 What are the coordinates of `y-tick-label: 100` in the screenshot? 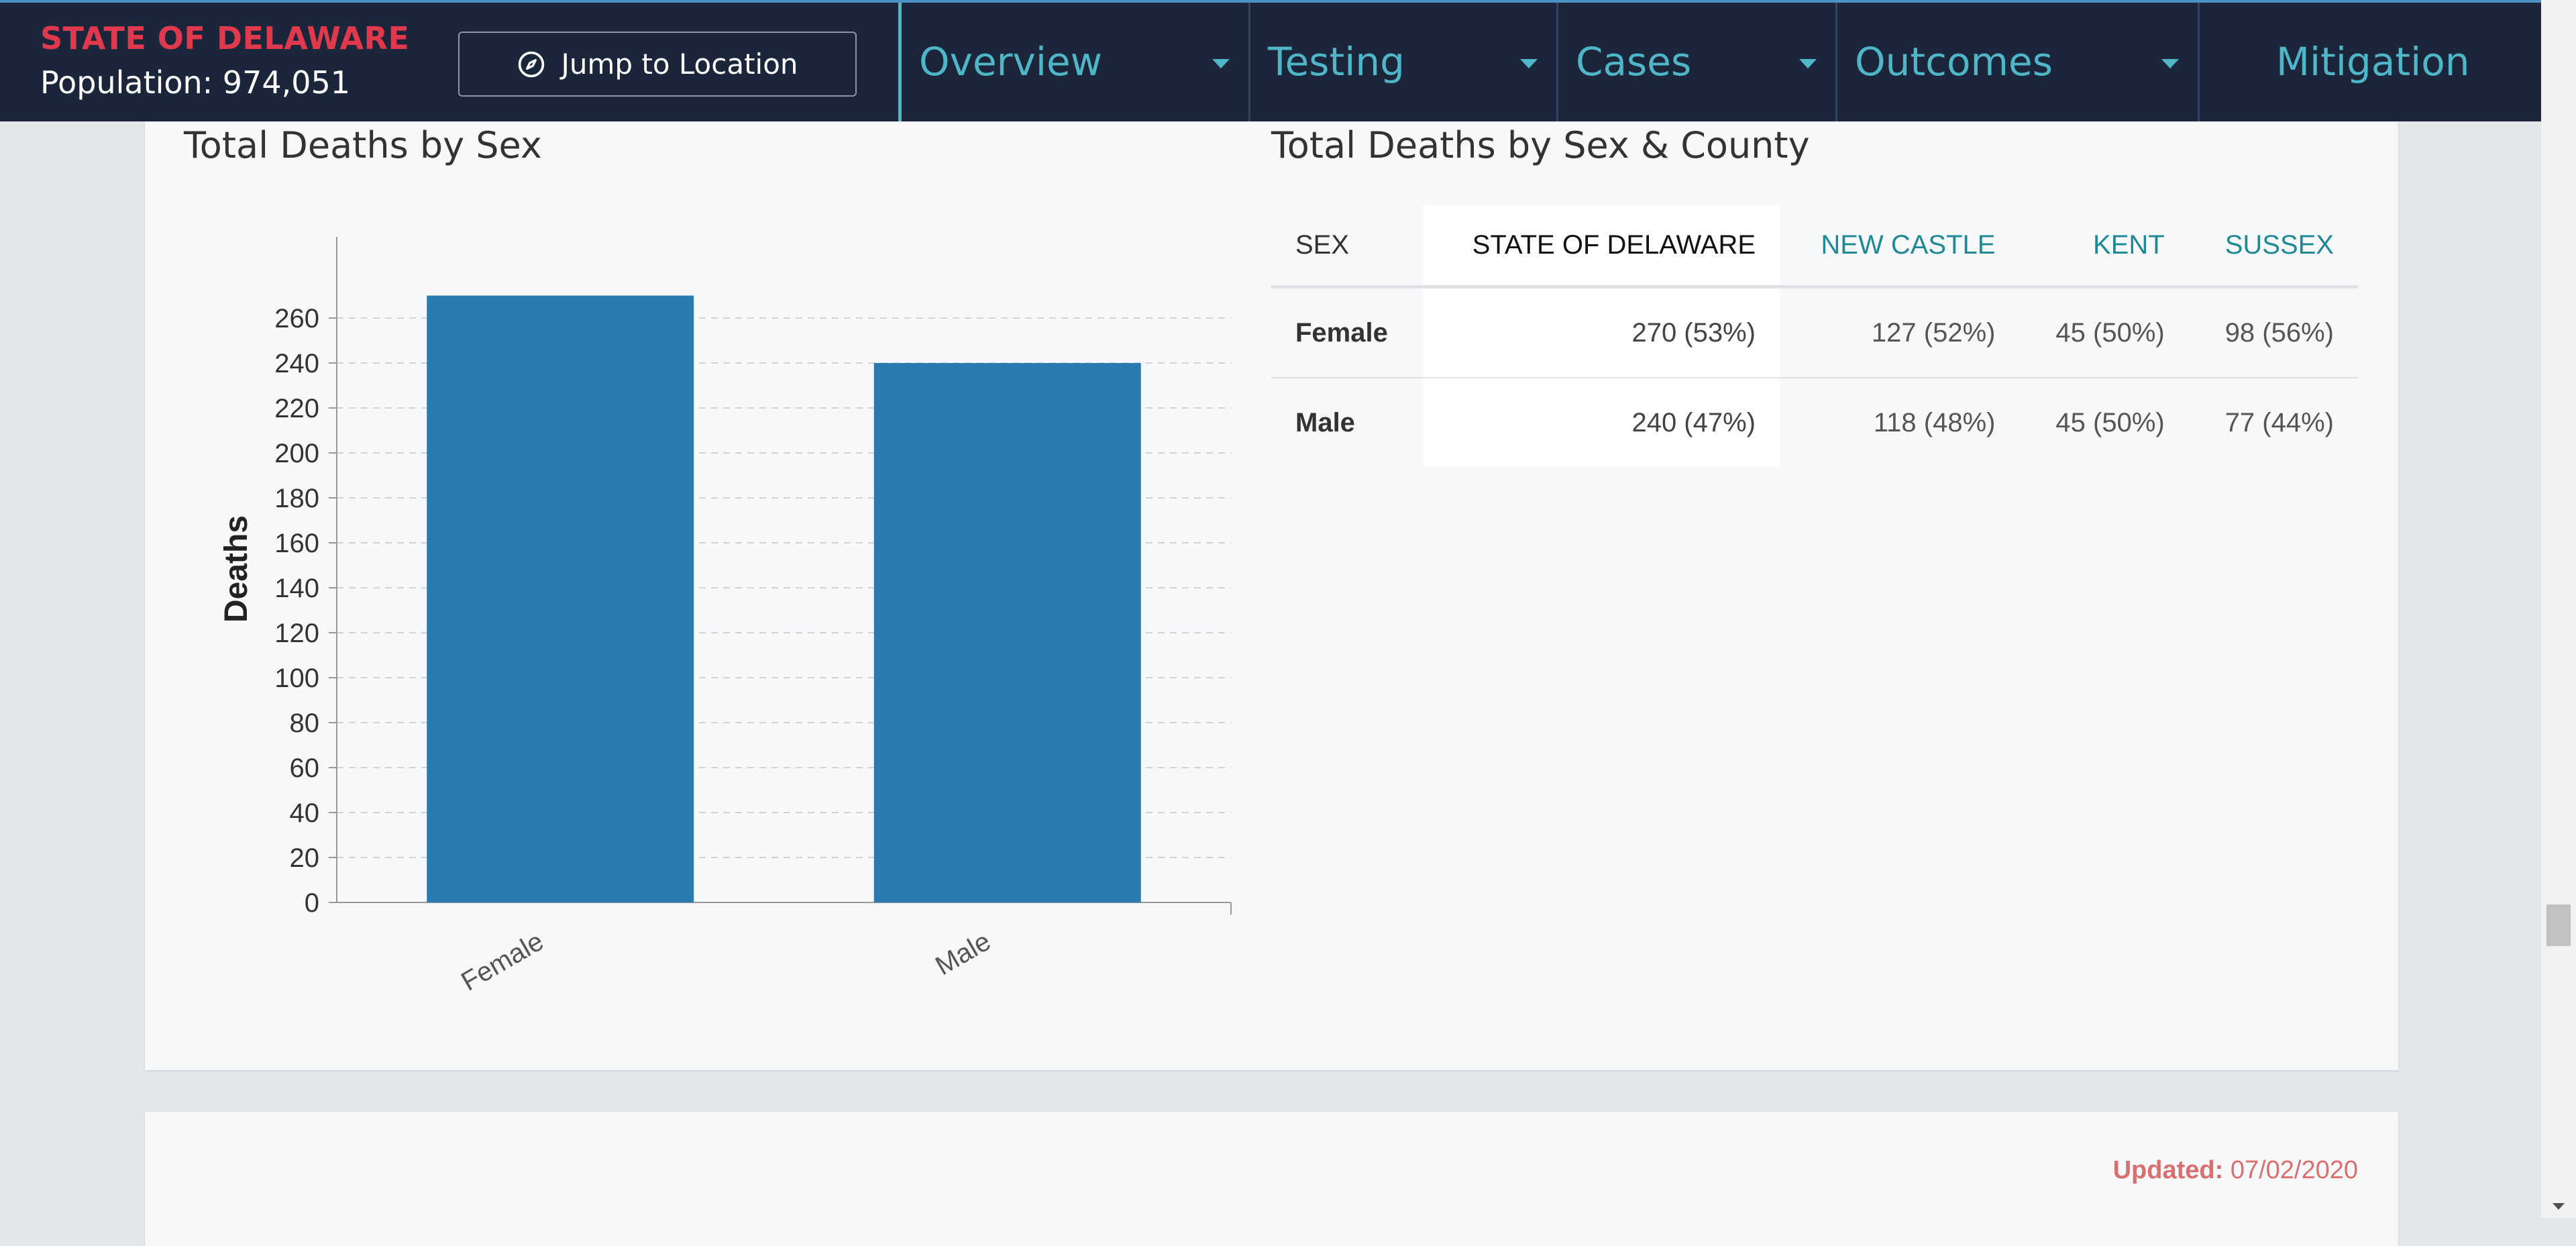 It's located at (296, 678).